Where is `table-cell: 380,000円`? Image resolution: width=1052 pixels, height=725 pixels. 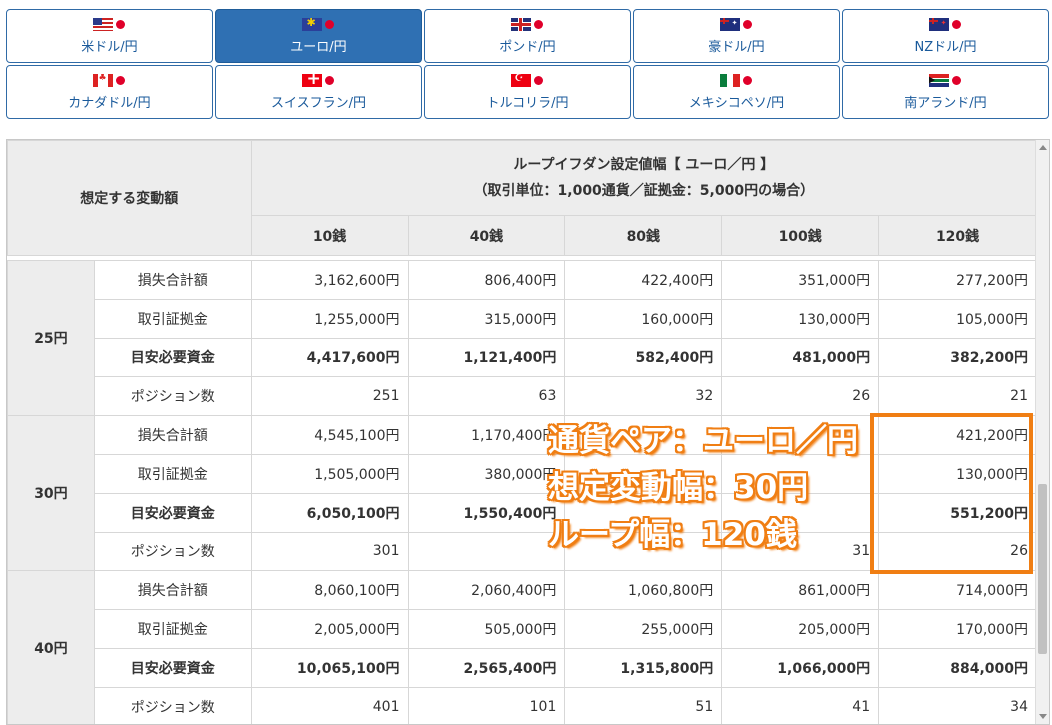
table-cell: 380,000円 is located at coordinates (486, 473).